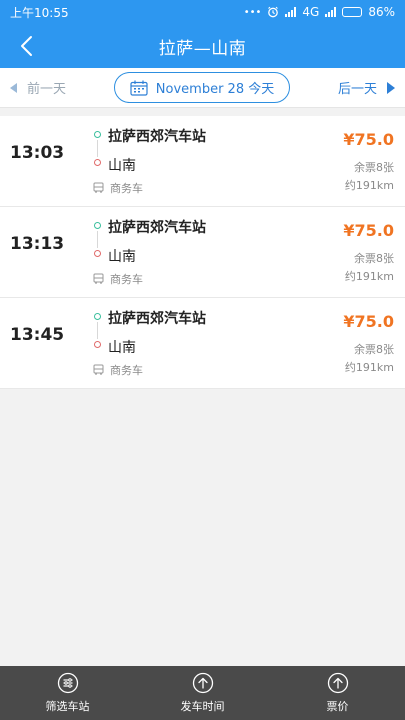 The width and height of the screenshot is (405, 720). What do you see at coordinates (13, 87) in the screenshot?
I see `prev-arrow-icon` at bounding box center [13, 87].